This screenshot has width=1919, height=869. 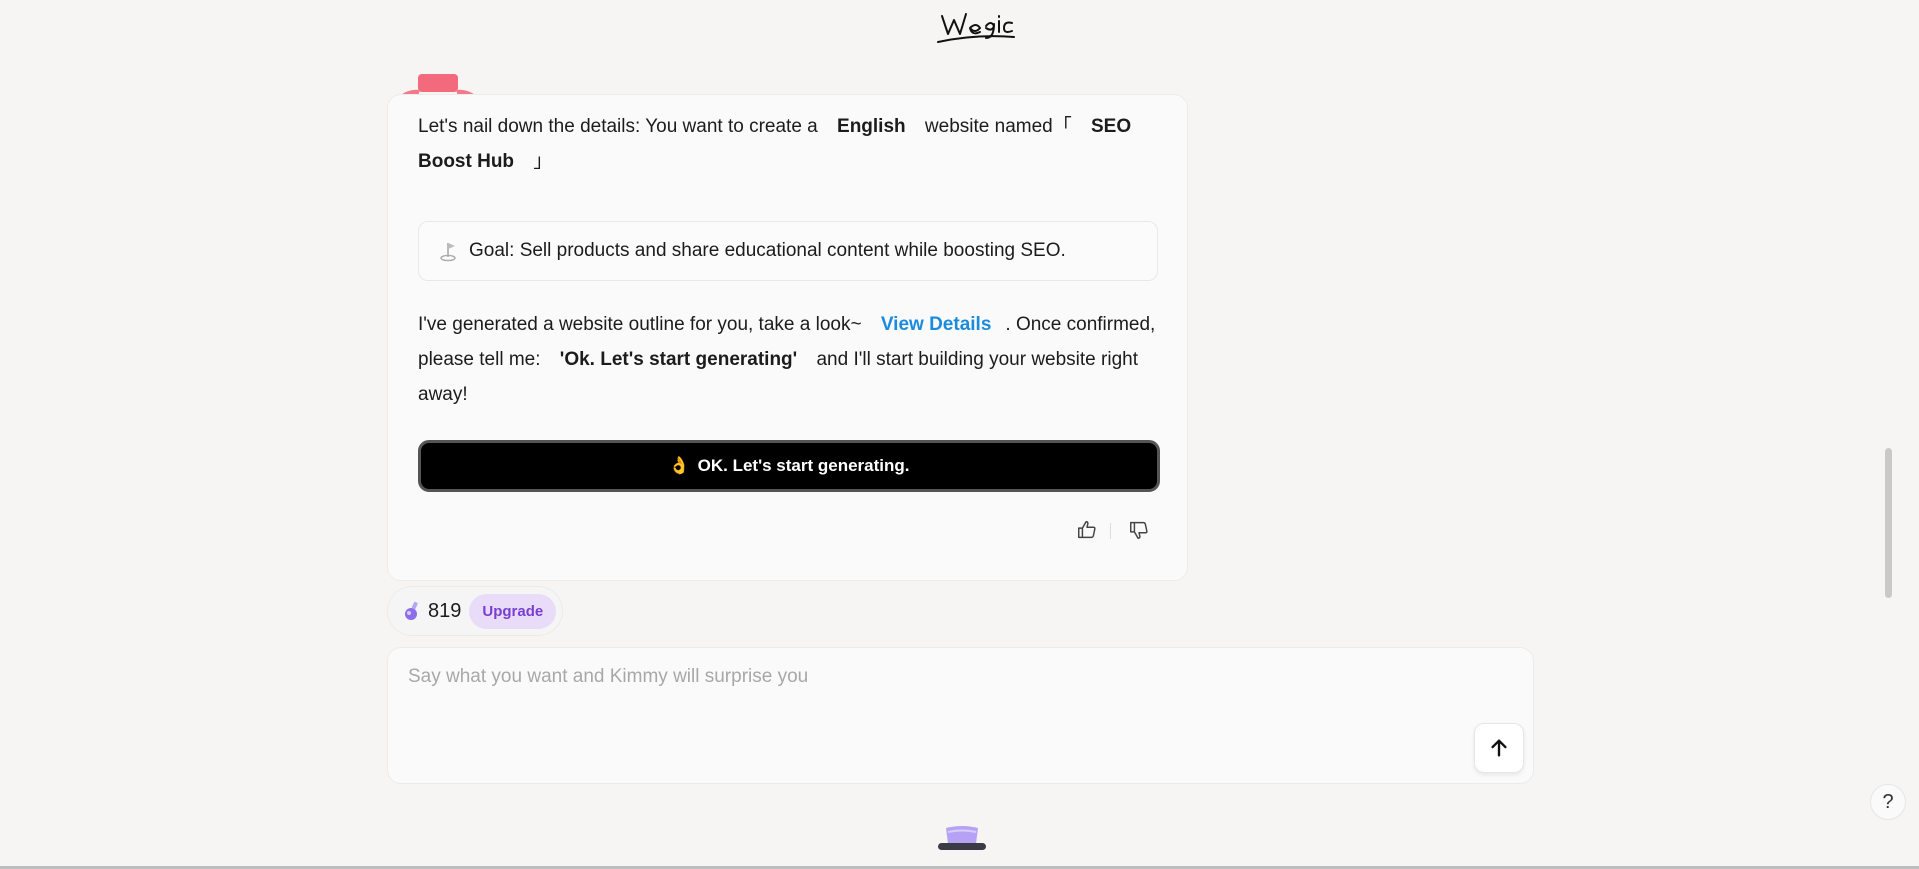 I want to click on thumbs-down-icon, so click(x=1139, y=530).